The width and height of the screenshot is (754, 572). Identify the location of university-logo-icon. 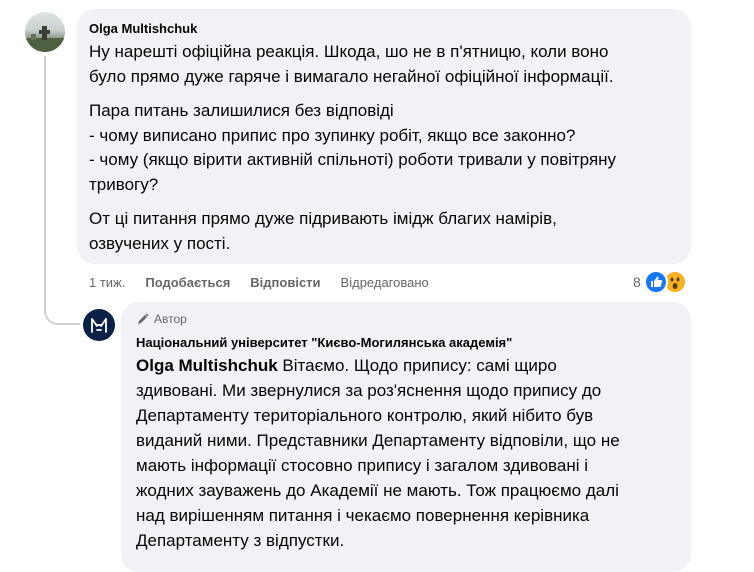
(99, 325).